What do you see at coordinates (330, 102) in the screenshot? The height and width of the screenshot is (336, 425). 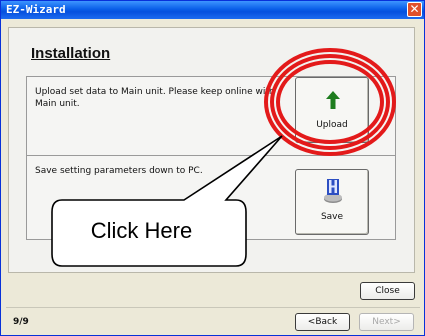 I see `highlight-rings` at bounding box center [330, 102].